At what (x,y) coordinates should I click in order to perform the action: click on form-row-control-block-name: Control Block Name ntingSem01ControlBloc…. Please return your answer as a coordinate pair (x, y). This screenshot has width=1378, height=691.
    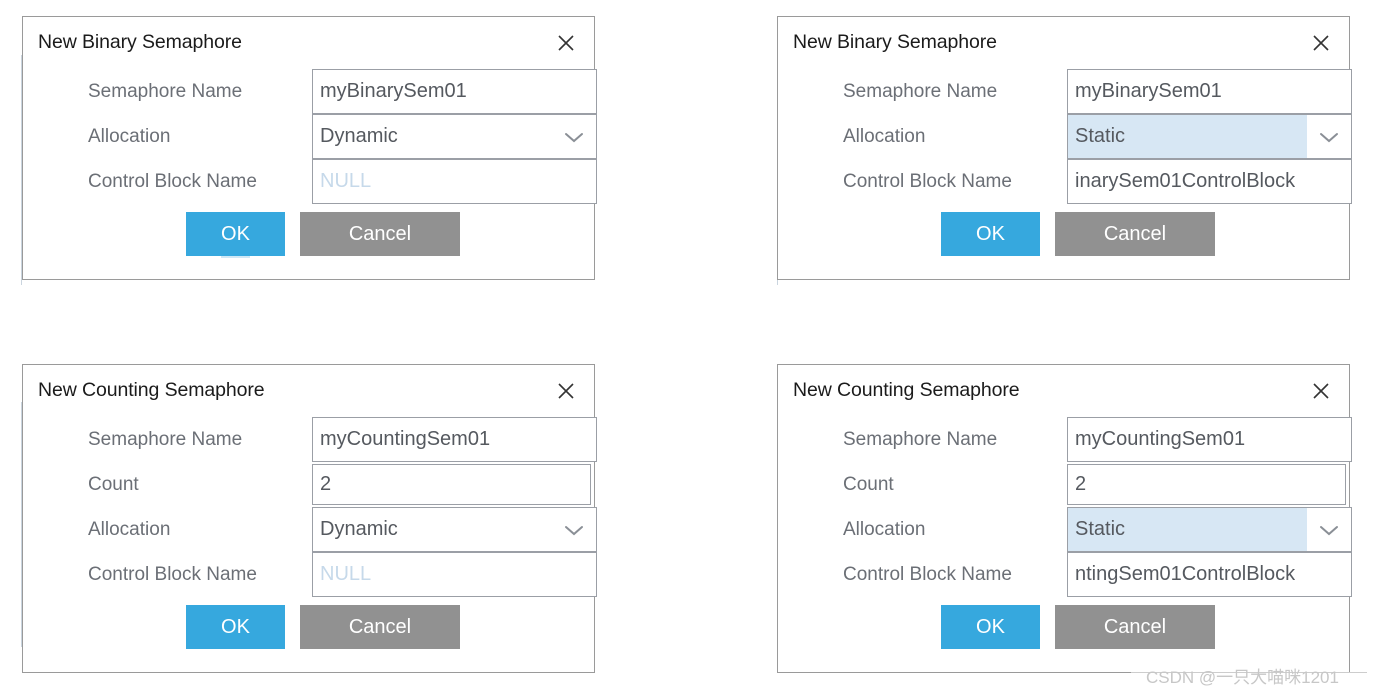
    Looking at the image, I should click on (1065, 574).